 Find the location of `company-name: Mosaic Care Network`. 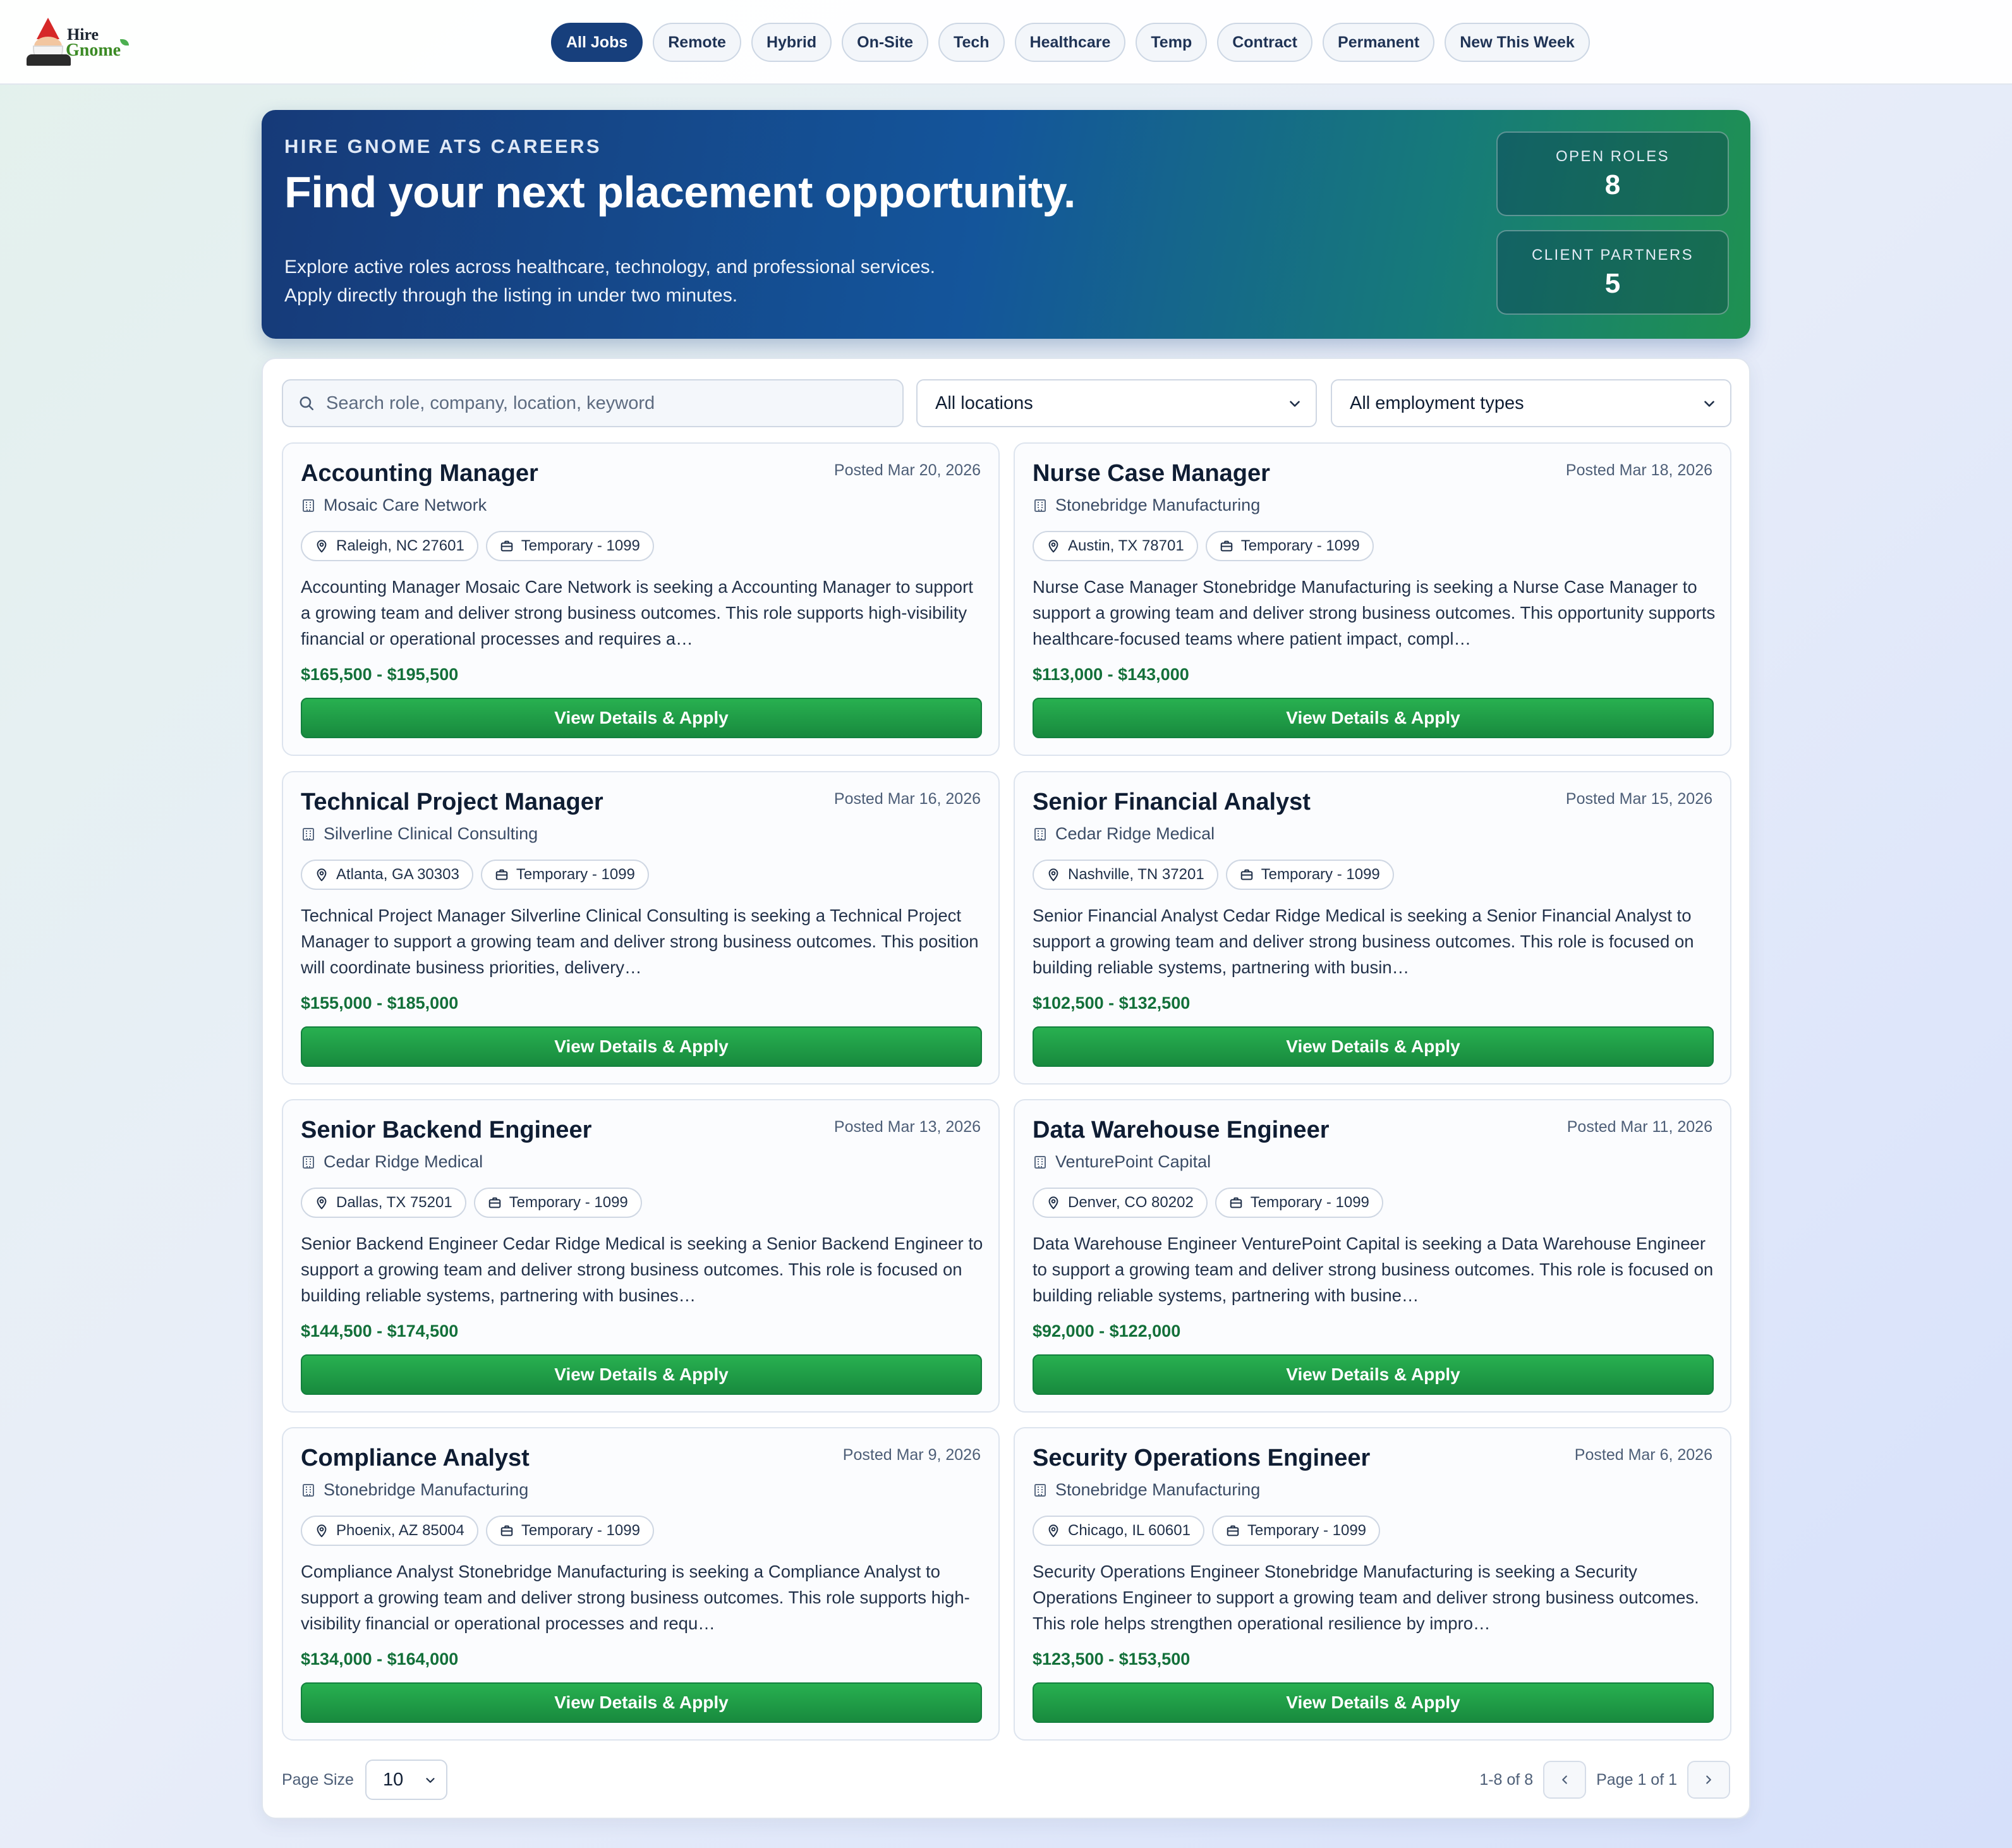

company-name: Mosaic Care Network is located at coordinates (394, 505).